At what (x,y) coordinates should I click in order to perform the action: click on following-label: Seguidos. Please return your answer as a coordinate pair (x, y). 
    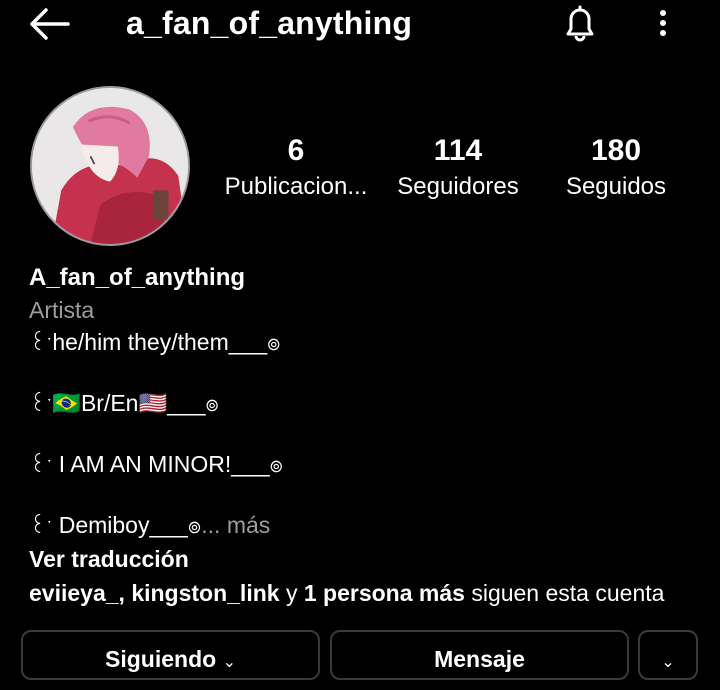
    Looking at the image, I should click on (616, 186).